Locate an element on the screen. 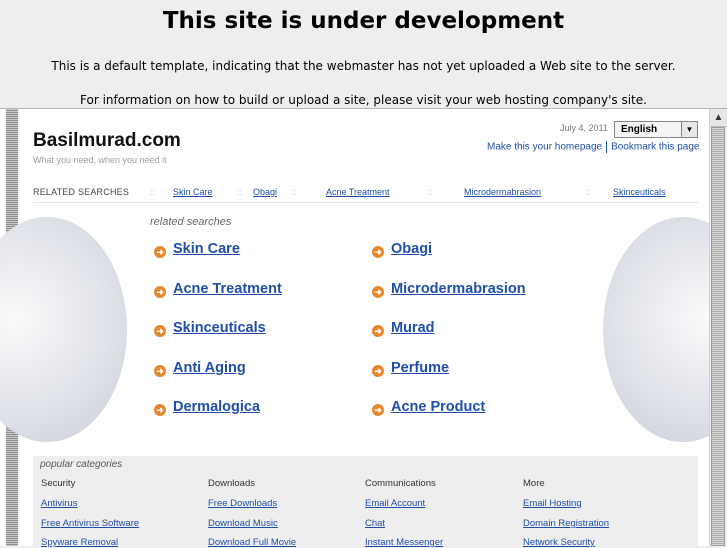 This screenshot has width=727, height=548. related-searches-title: related searches is located at coordinates (191, 222).